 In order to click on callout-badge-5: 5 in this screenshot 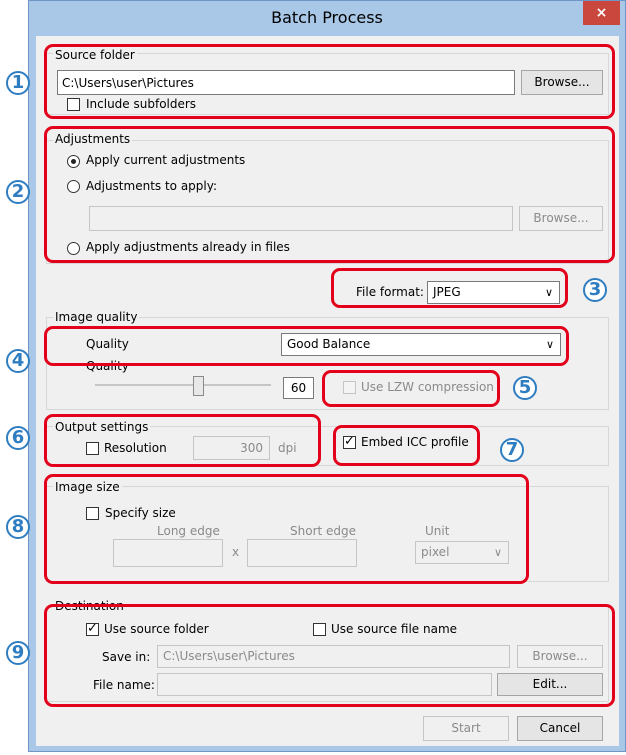, I will do `click(525, 388)`.